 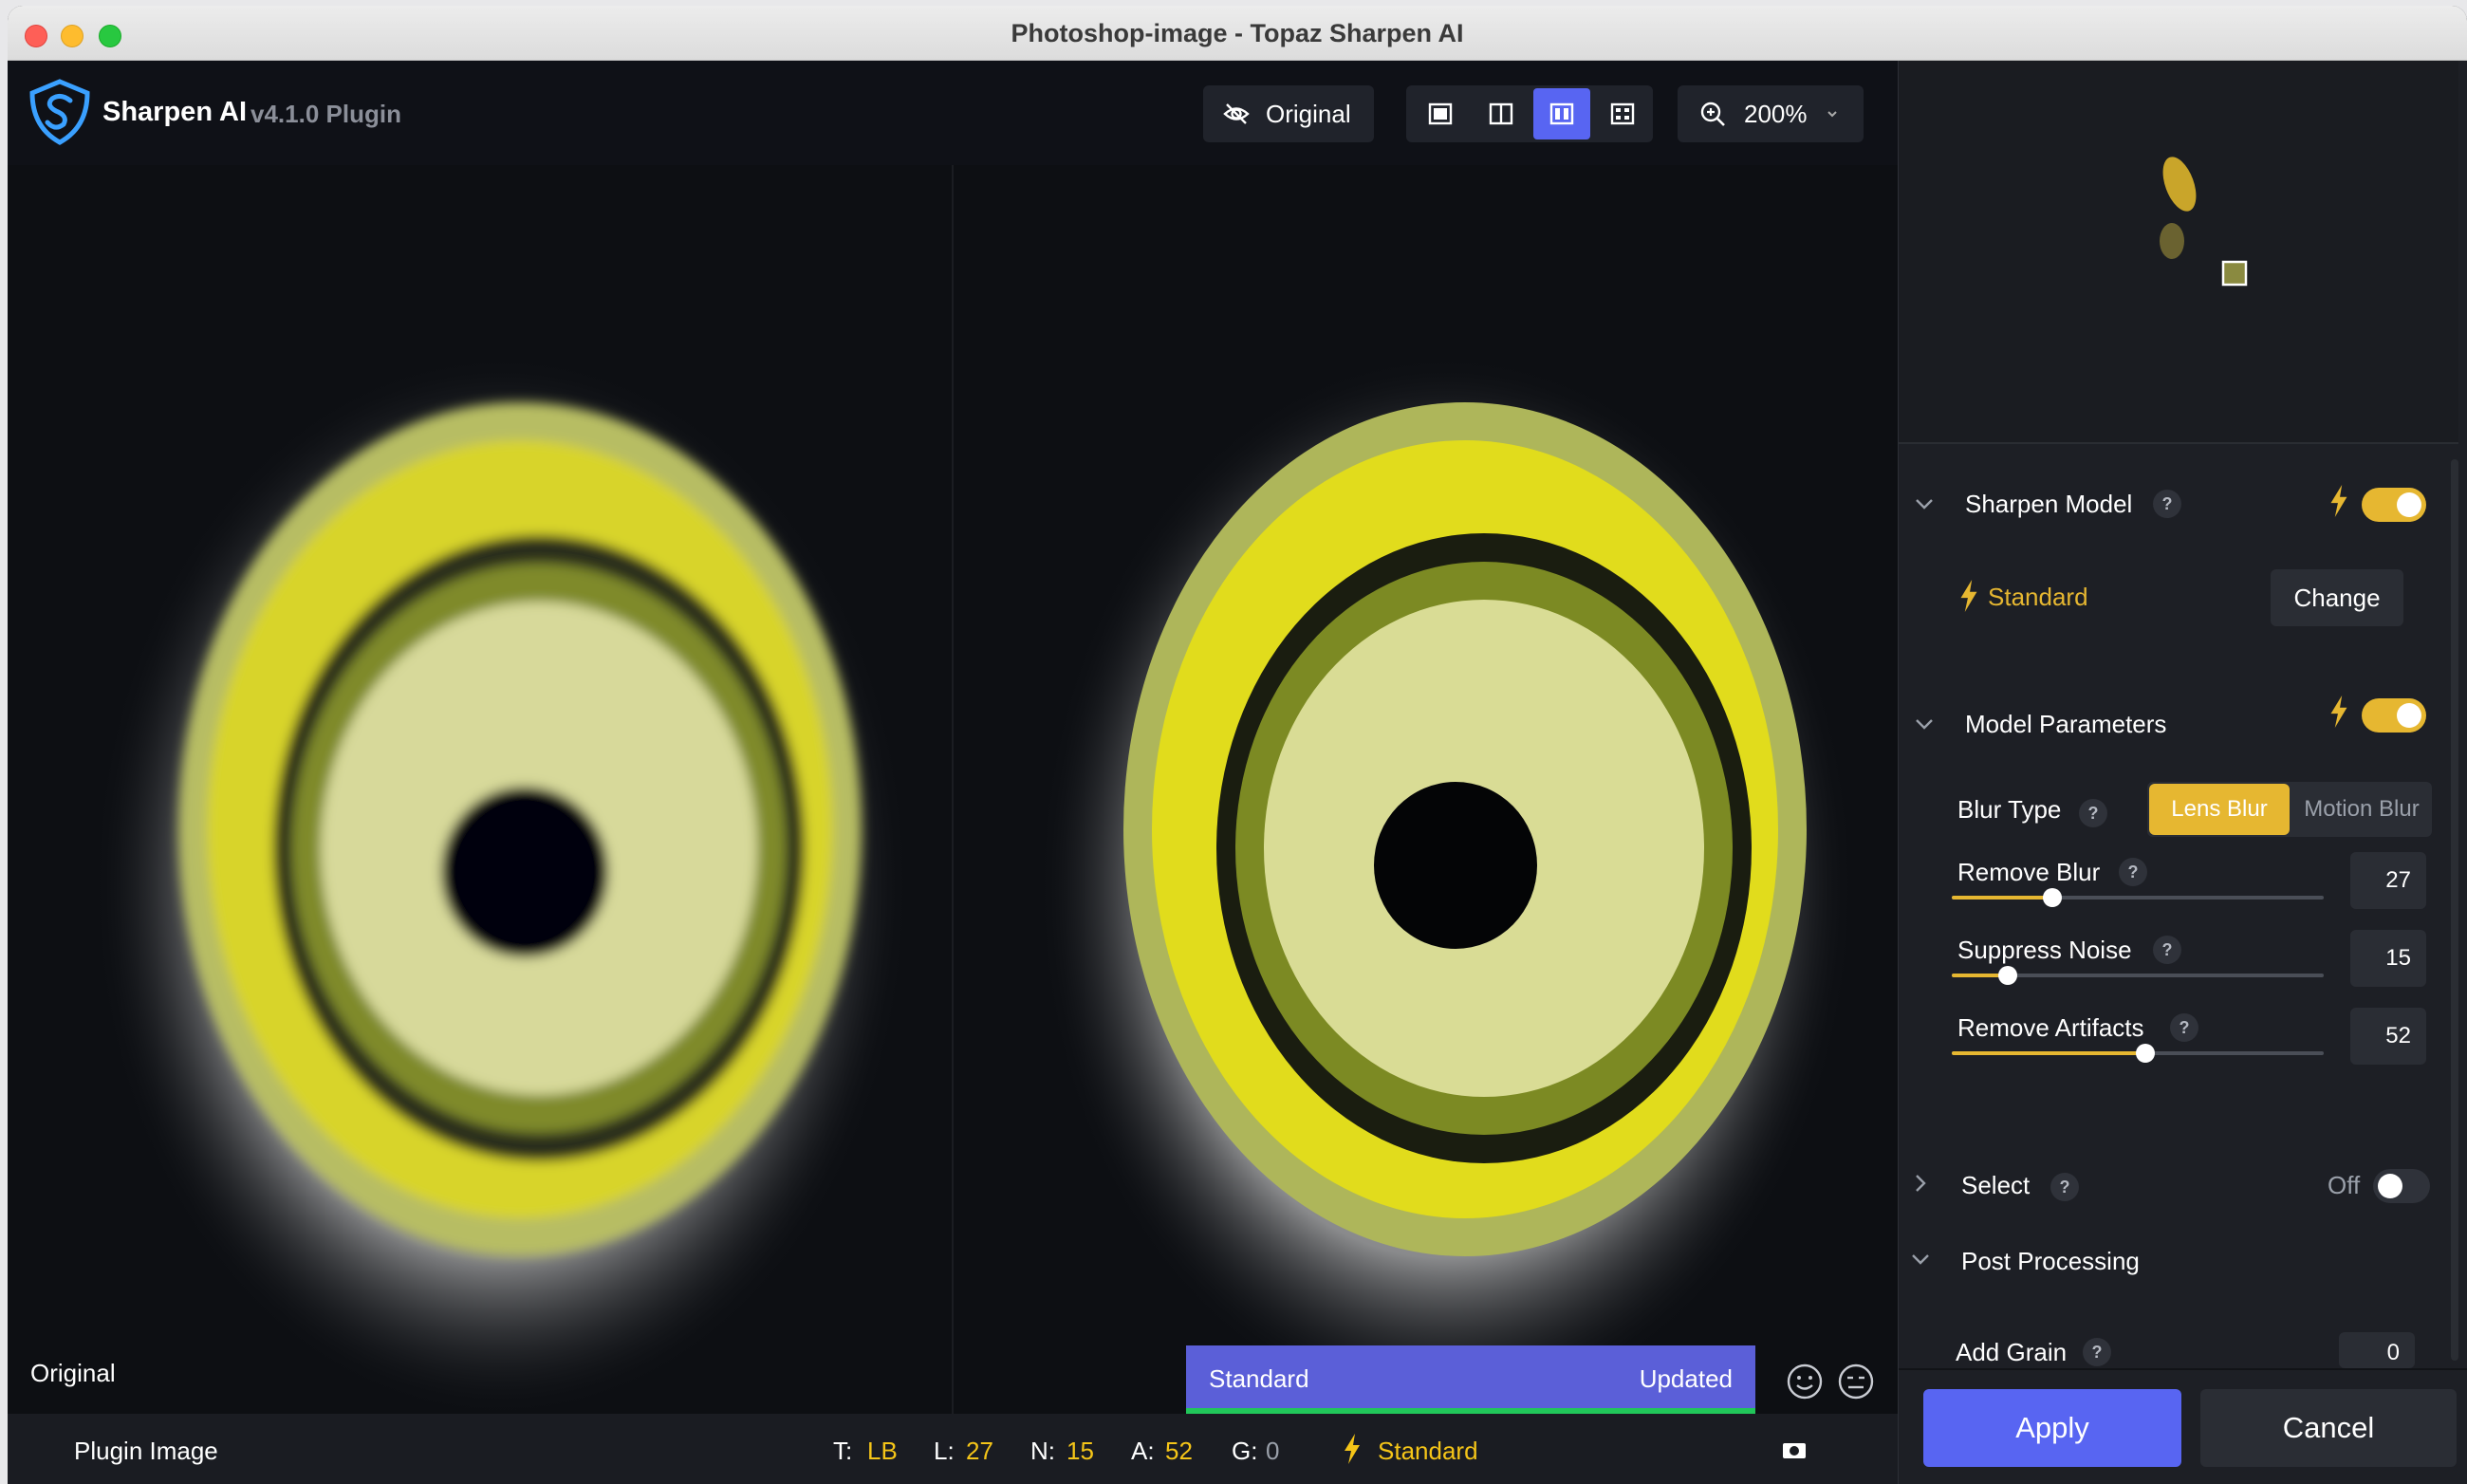 What do you see at coordinates (2138, 897) in the screenshot?
I see `remove-blur-slider` at bounding box center [2138, 897].